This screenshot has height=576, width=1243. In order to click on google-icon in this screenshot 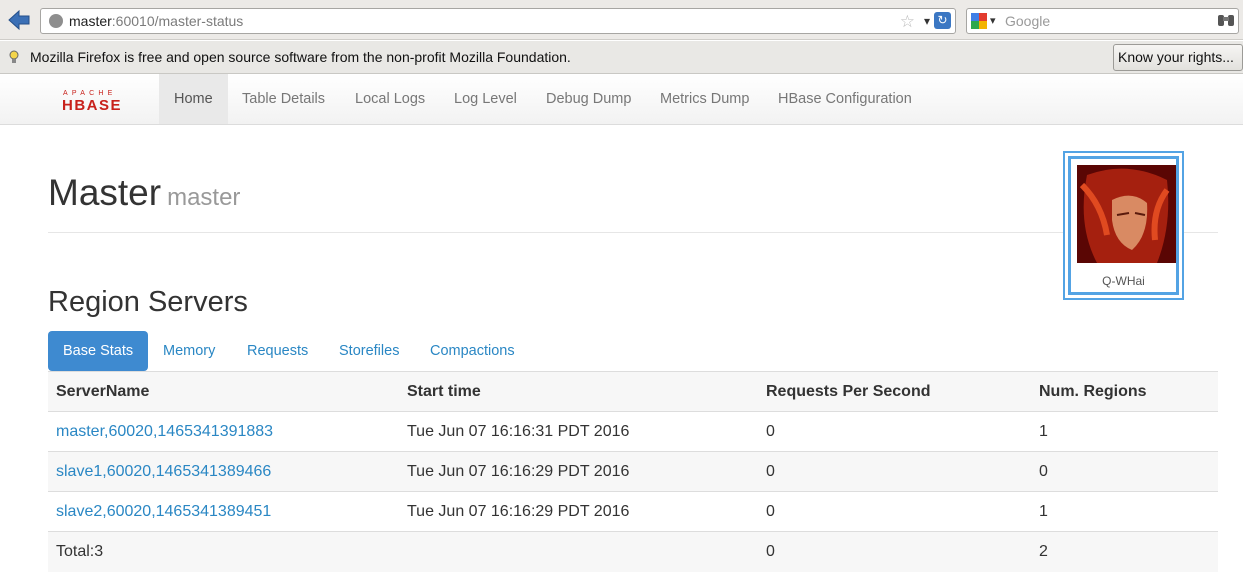, I will do `click(979, 21)`.